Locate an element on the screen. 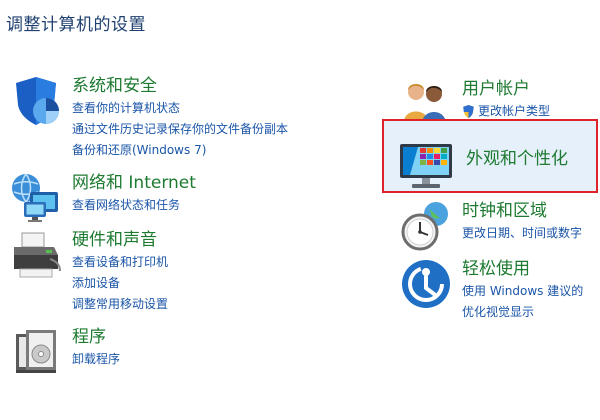 This screenshot has height=420, width=600. link-view-computer-status: 查看你的计算机状态 is located at coordinates (180, 108).